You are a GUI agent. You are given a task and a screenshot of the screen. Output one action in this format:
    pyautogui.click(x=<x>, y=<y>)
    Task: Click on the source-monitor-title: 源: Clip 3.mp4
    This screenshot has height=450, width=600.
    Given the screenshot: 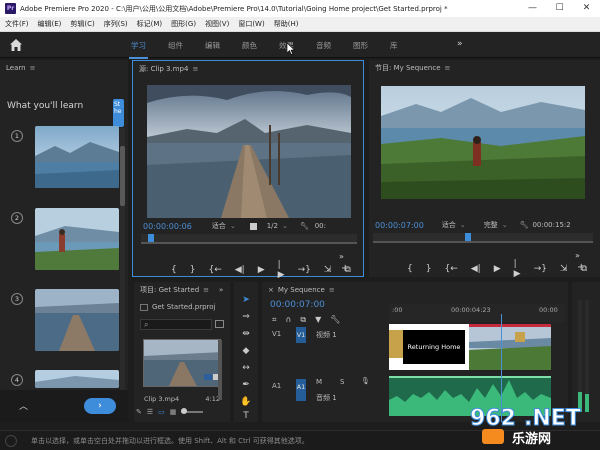 What is the action you would take?
    pyautogui.click(x=163, y=69)
    